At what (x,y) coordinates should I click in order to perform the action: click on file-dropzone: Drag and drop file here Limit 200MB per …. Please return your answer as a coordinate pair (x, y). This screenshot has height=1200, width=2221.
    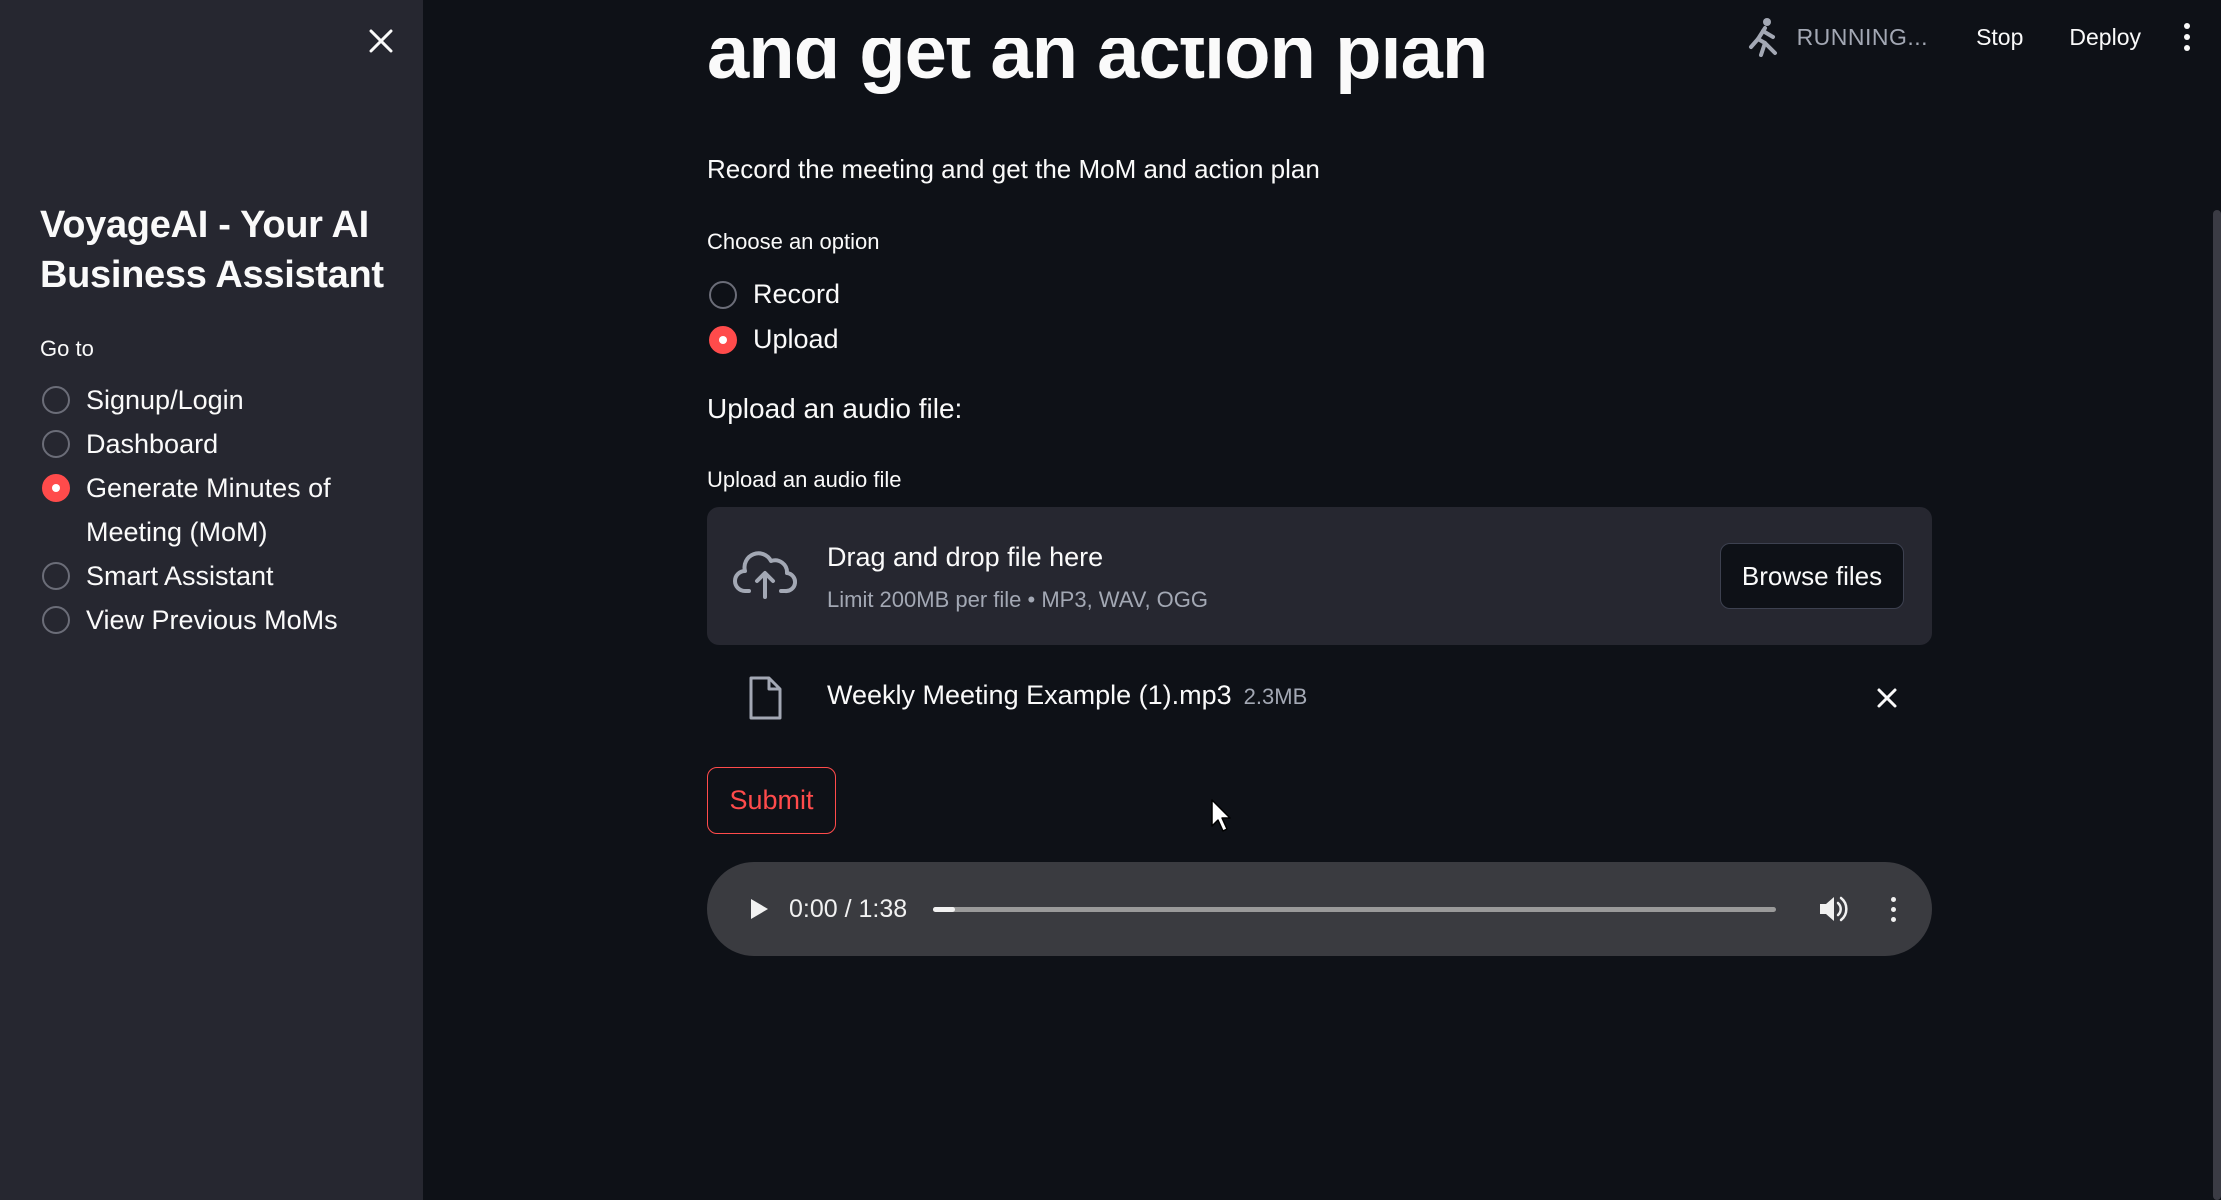
    Looking at the image, I should click on (1319, 576).